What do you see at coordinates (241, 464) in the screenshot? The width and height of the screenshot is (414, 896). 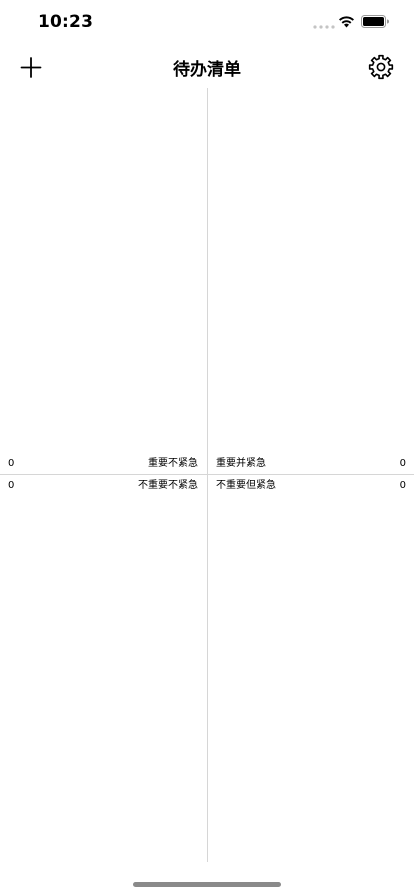 I see `quadrant-label-top-right: 重要并紧急` at bounding box center [241, 464].